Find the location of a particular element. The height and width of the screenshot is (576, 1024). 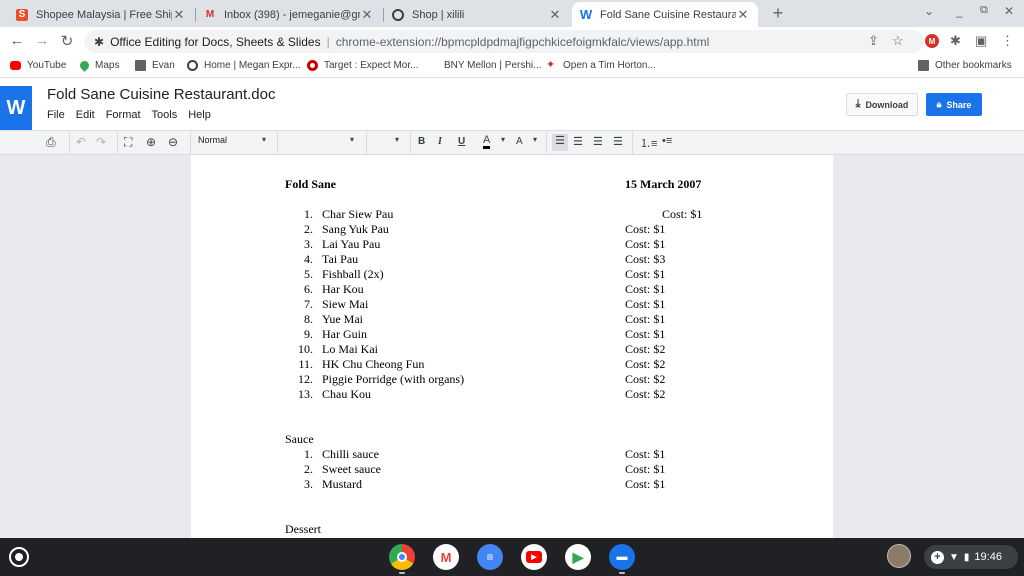

bold-button: B is located at coordinates (421, 141).